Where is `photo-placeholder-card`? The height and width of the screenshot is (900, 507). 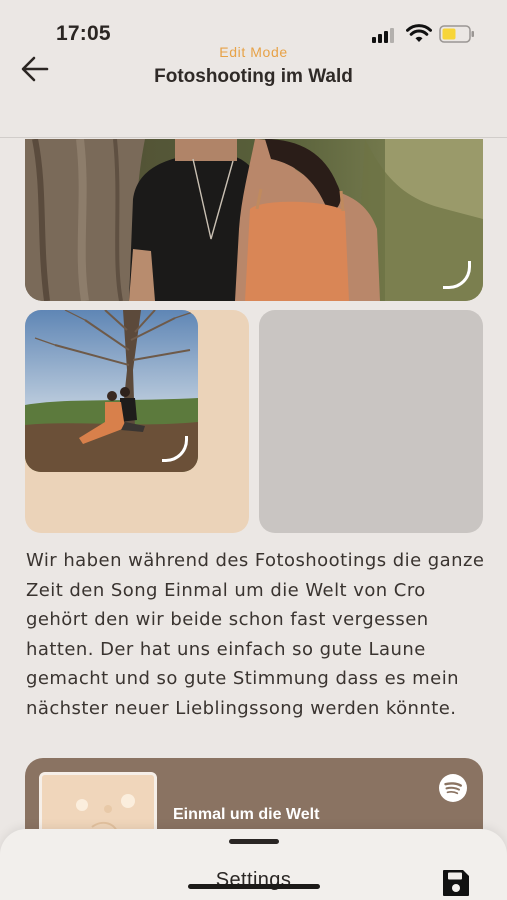
photo-placeholder-card is located at coordinates (371, 421).